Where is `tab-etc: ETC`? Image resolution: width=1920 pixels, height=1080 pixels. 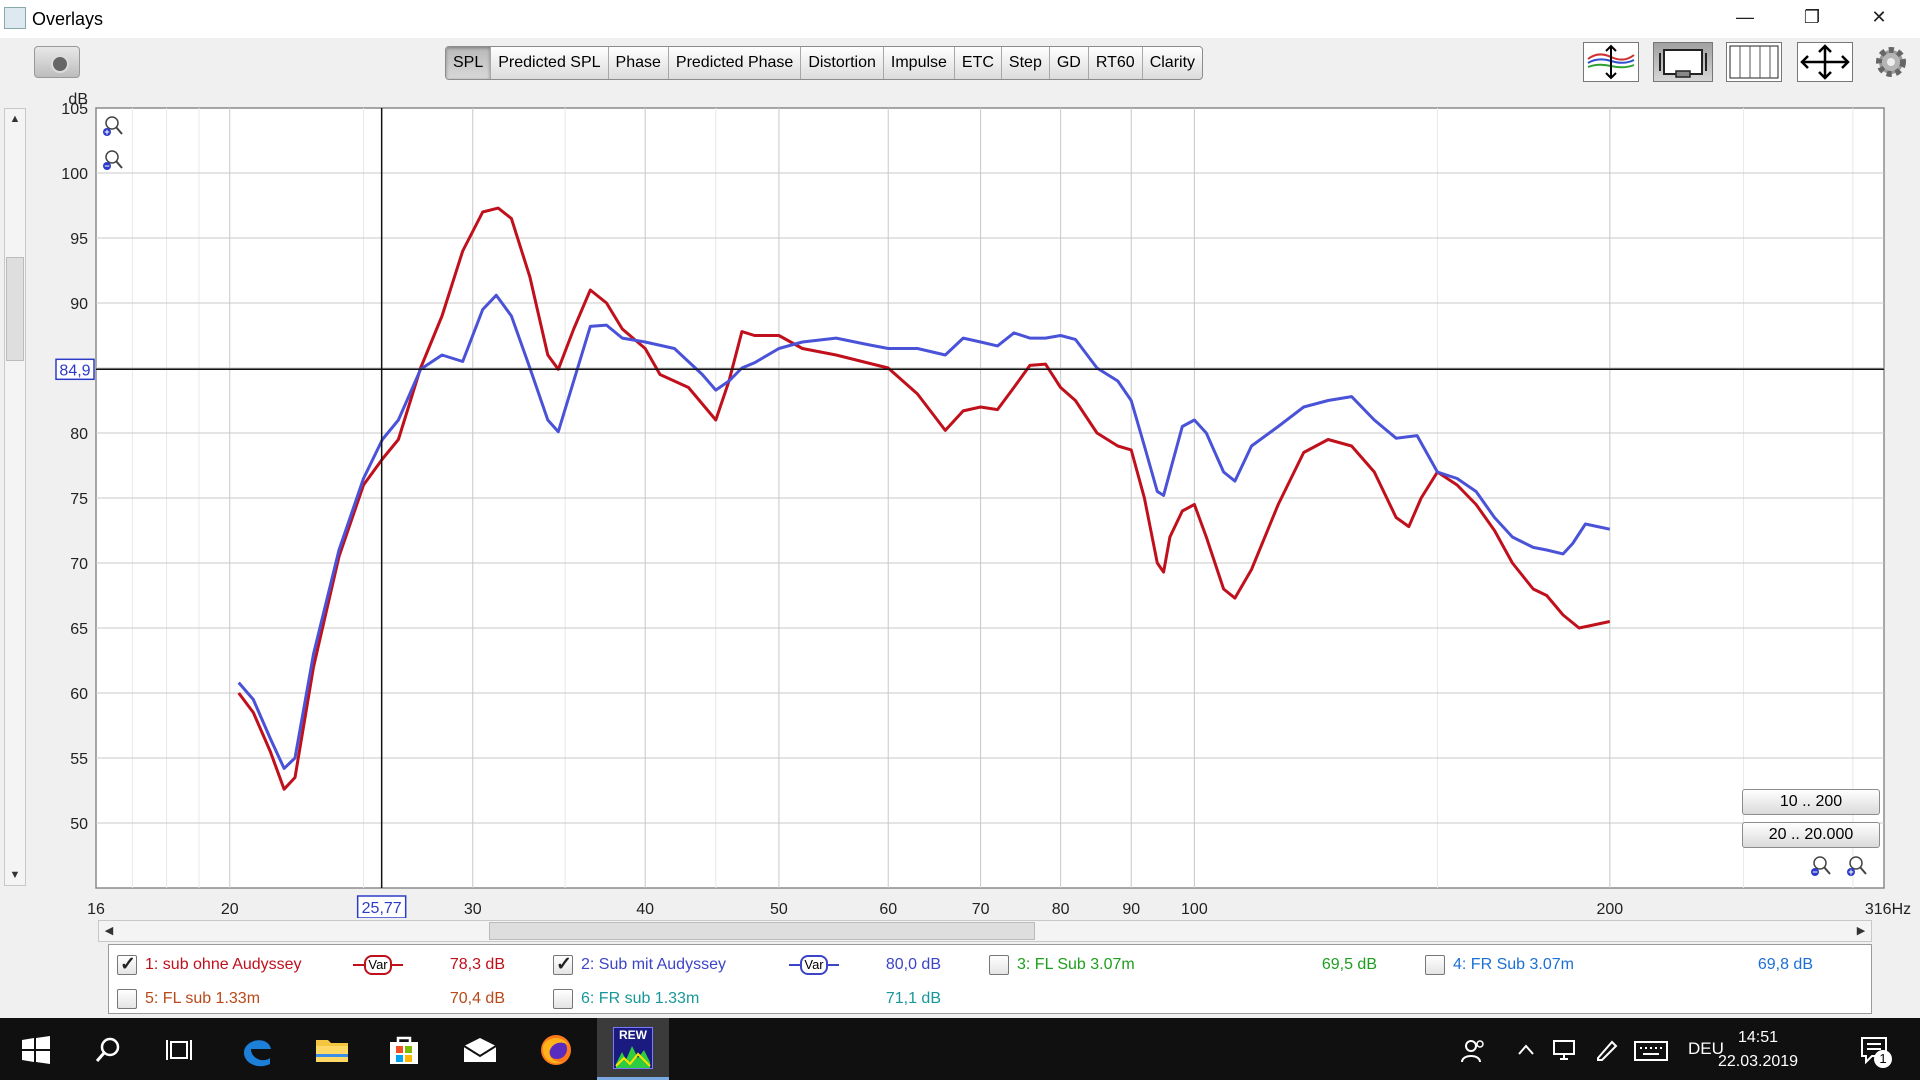 tab-etc: ETC is located at coordinates (978, 63).